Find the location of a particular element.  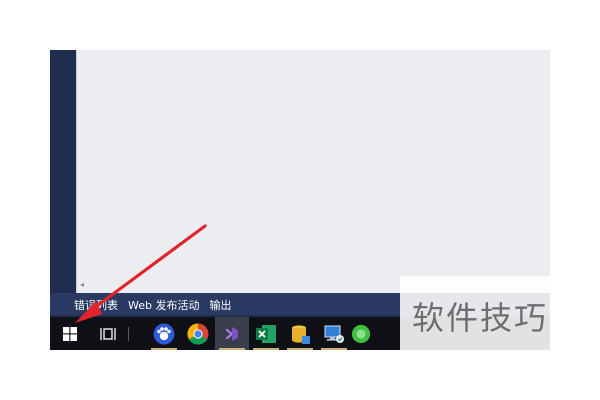

taskbar-app-database is located at coordinates (300, 333).